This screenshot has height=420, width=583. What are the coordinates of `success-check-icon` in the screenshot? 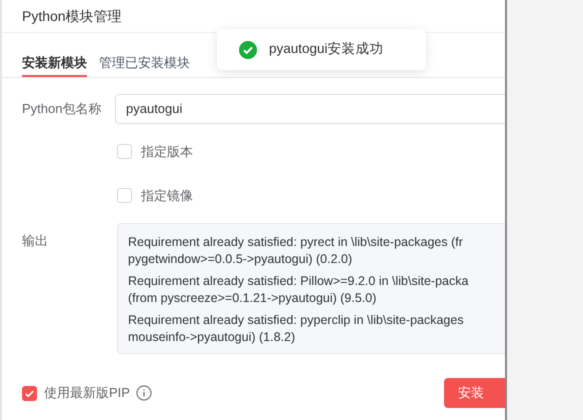 It's located at (248, 49).